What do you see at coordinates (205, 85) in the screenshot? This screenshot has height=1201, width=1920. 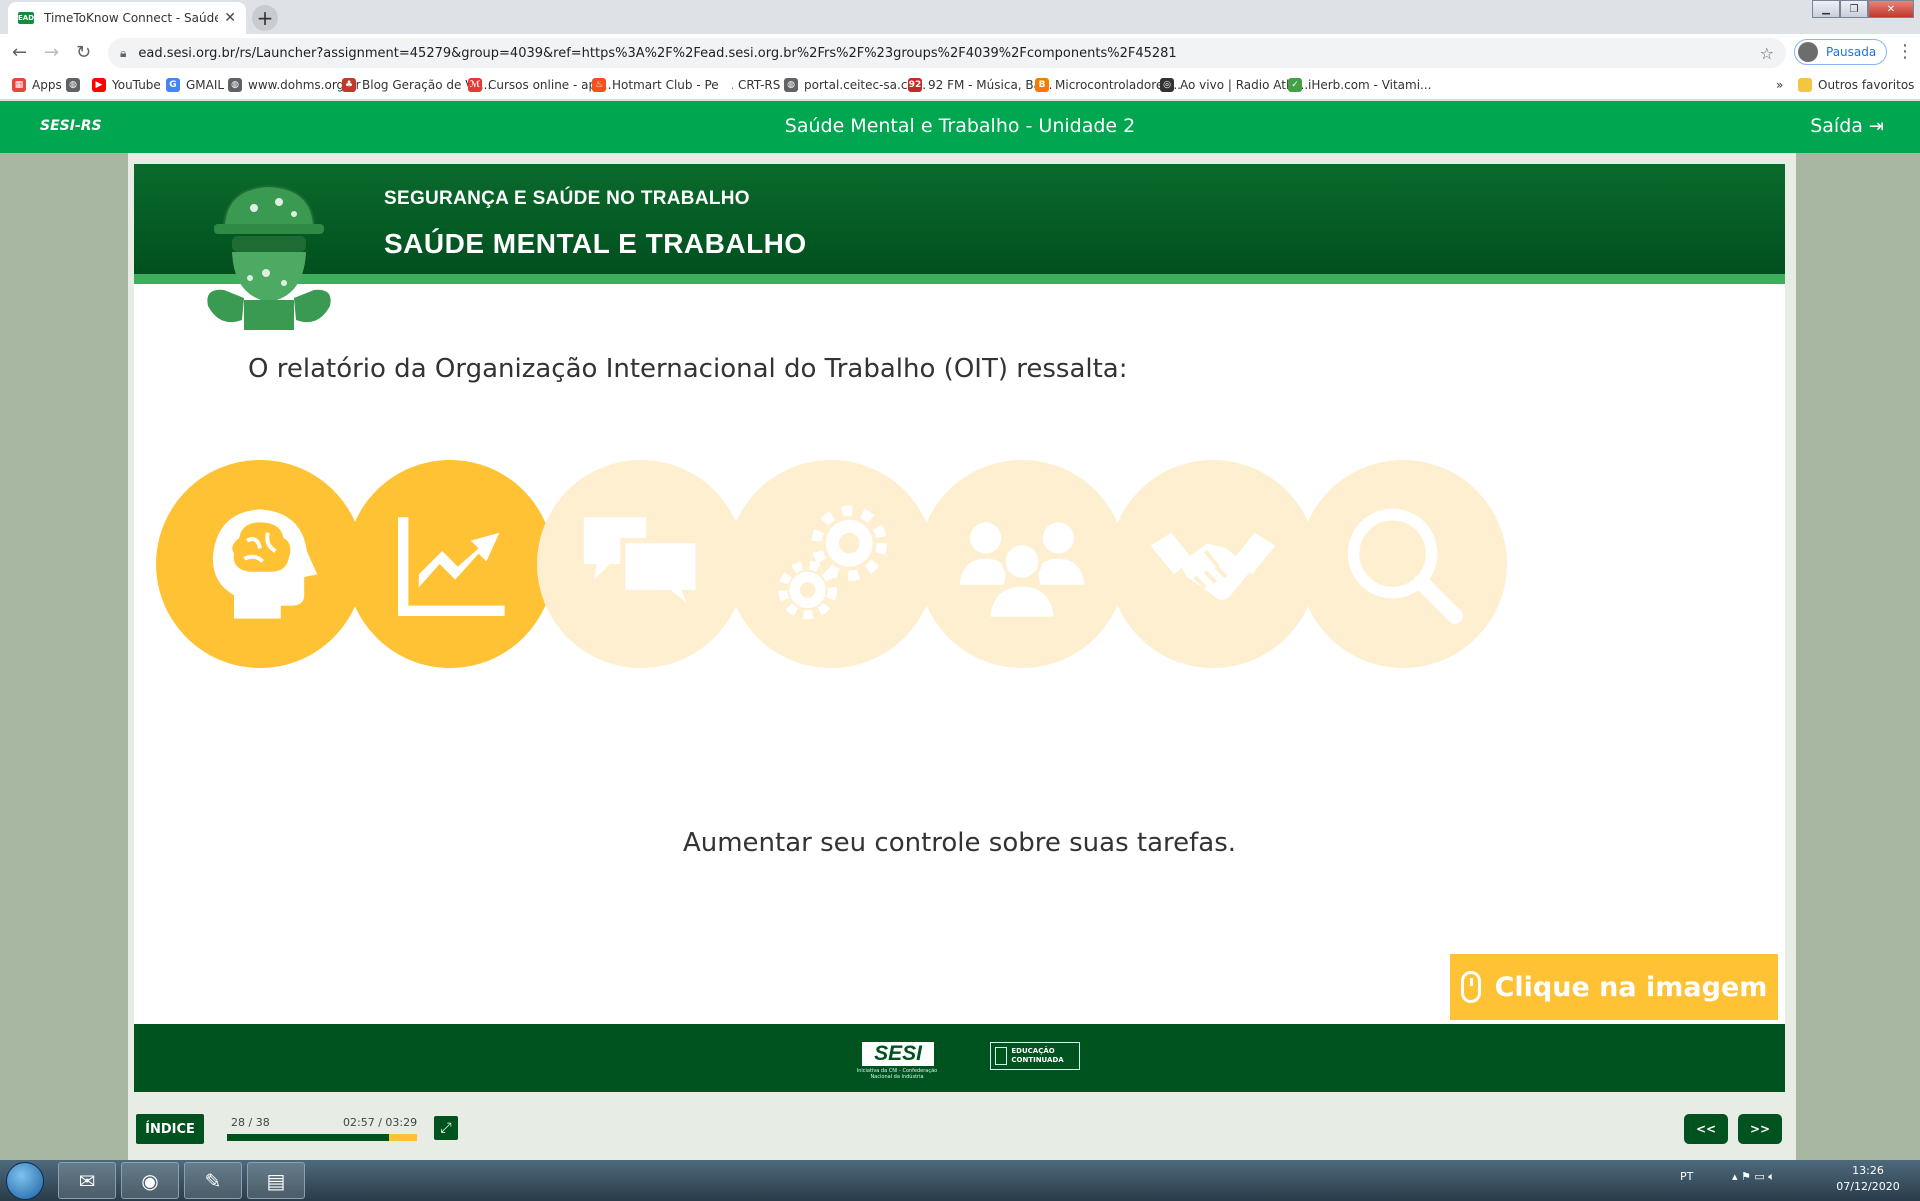 I see `bookmark-label: GMAIL` at bounding box center [205, 85].